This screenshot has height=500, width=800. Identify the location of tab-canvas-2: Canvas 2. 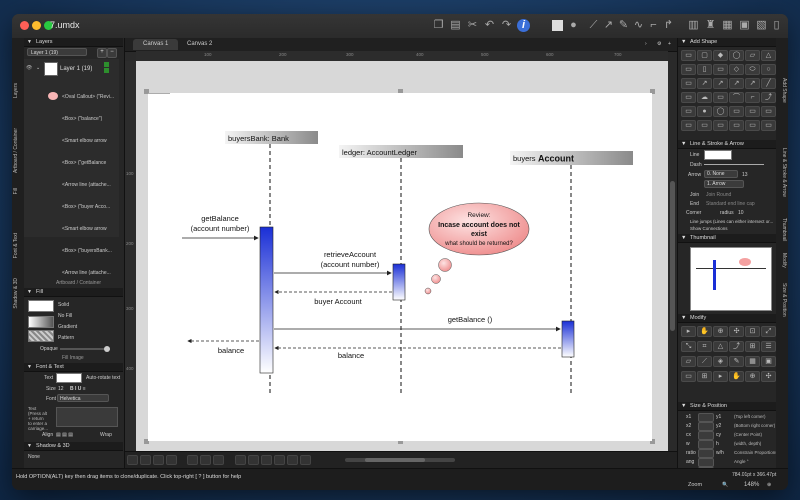
(199, 44).